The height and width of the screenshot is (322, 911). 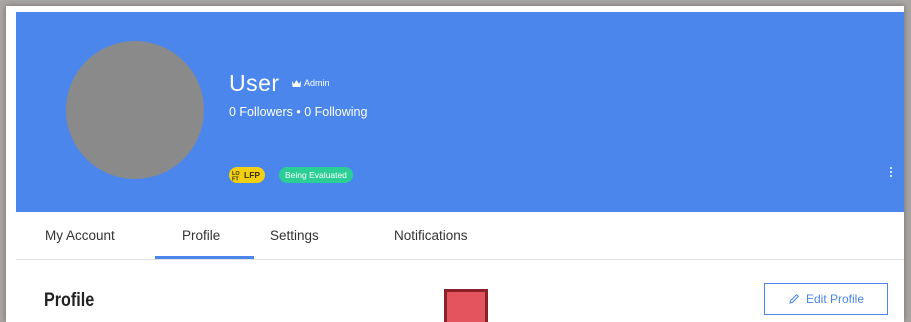 What do you see at coordinates (294, 235) in the screenshot?
I see `tab-settings: Settings` at bounding box center [294, 235].